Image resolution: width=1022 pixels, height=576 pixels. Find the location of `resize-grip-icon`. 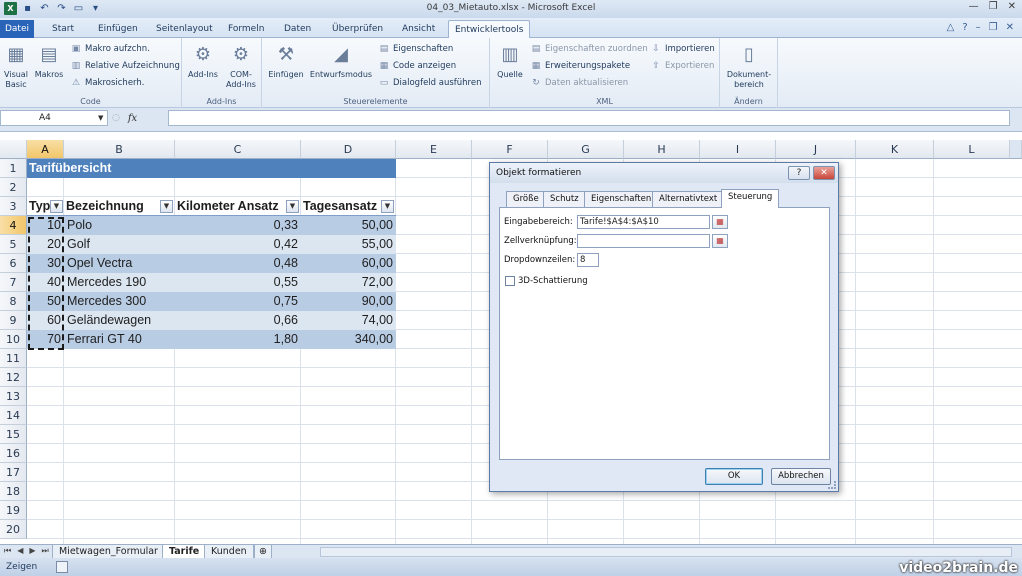

resize-grip-icon is located at coordinates (832, 485).